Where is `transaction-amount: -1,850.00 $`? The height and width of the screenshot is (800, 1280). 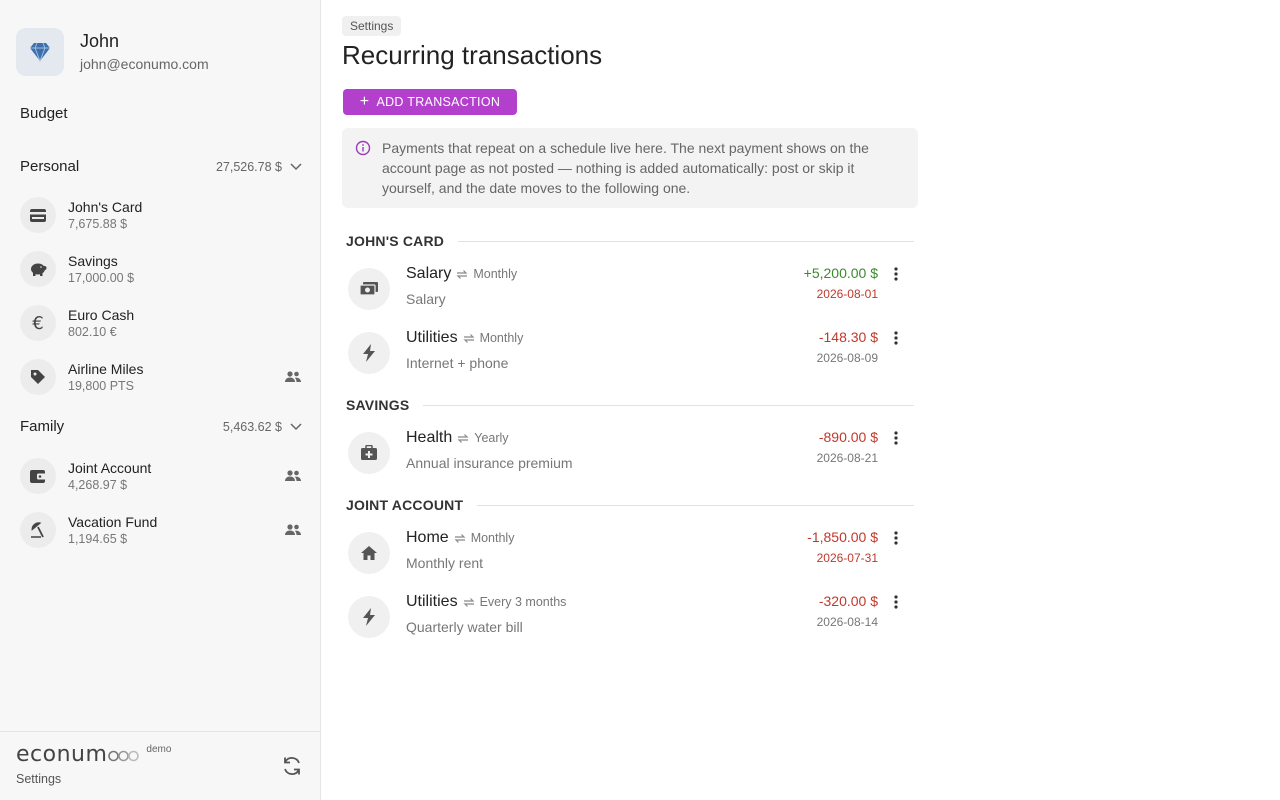
transaction-amount: -1,850.00 $ is located at coordinates (842, 537).